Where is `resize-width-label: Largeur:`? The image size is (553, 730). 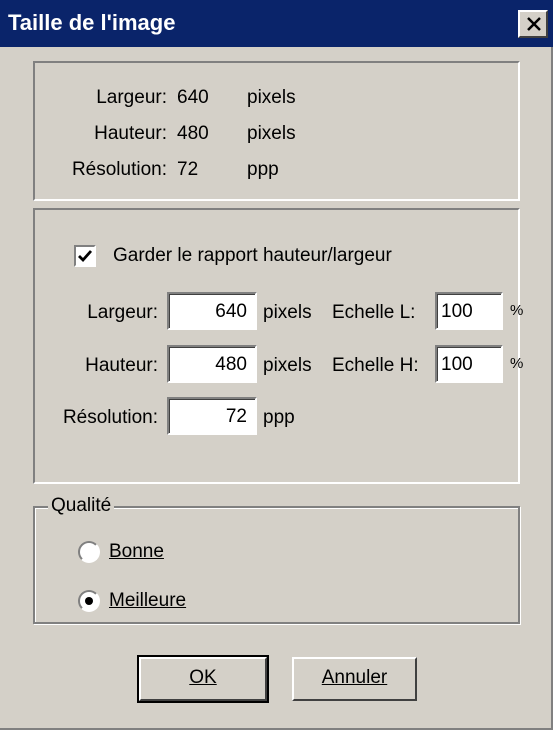 resize-width-label: Largeur: is located at coordinates (122, 312).